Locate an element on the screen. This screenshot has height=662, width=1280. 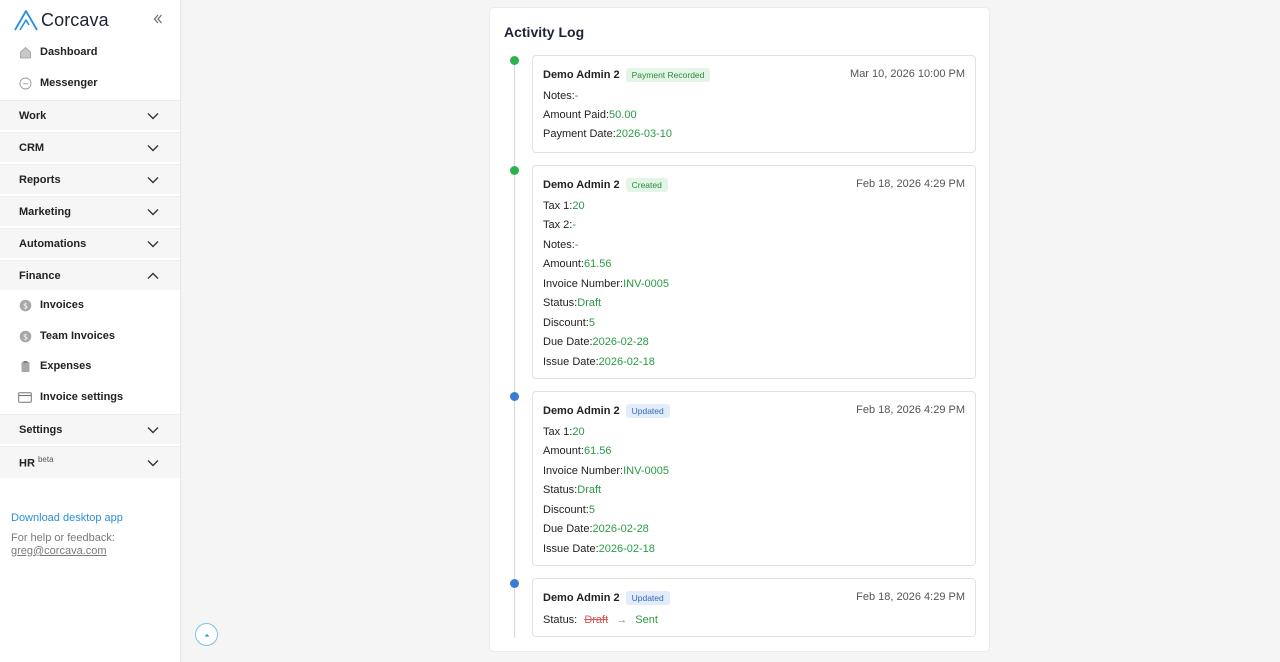
sidebar-item-label: Expenses is located at coordinates (66, 366).